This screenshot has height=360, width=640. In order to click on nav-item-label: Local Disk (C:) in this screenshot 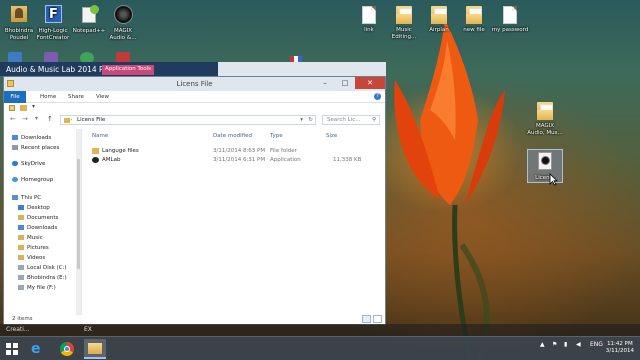, I will do `click(47, 268)`.